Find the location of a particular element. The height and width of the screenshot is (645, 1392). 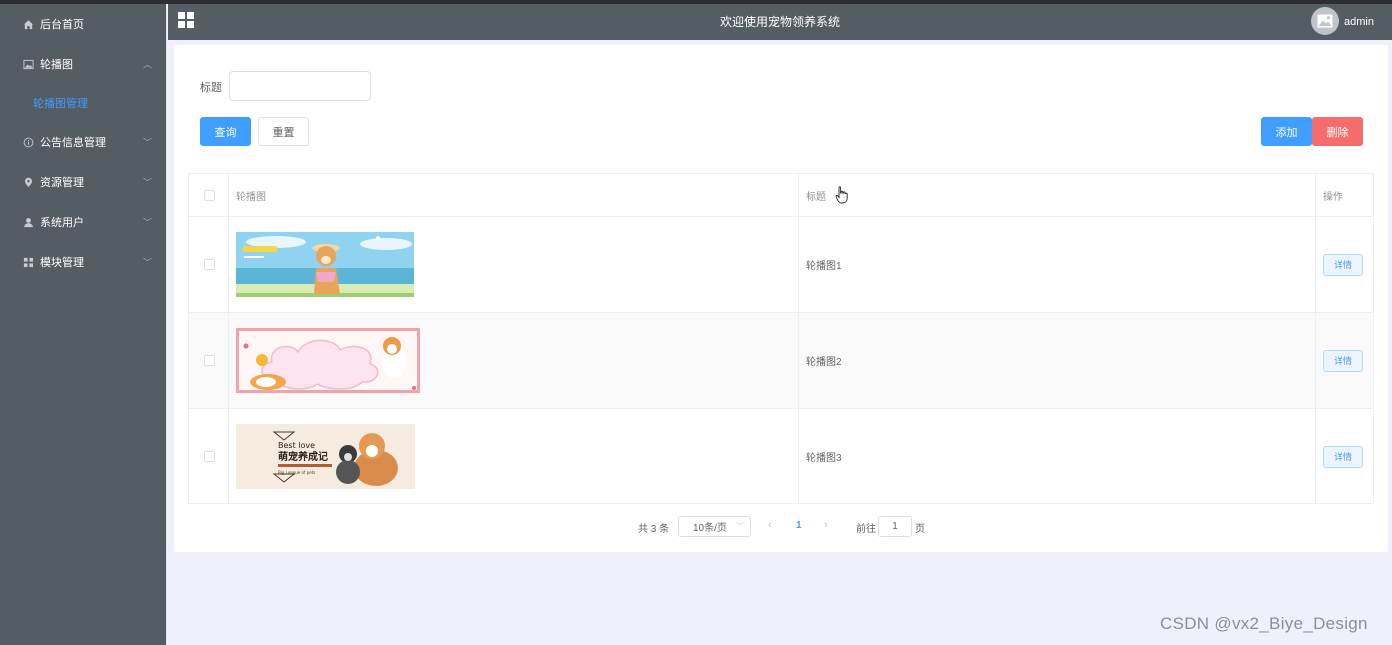

sidebar-item-home: 后台首页 is located at coordinates (83, 24).